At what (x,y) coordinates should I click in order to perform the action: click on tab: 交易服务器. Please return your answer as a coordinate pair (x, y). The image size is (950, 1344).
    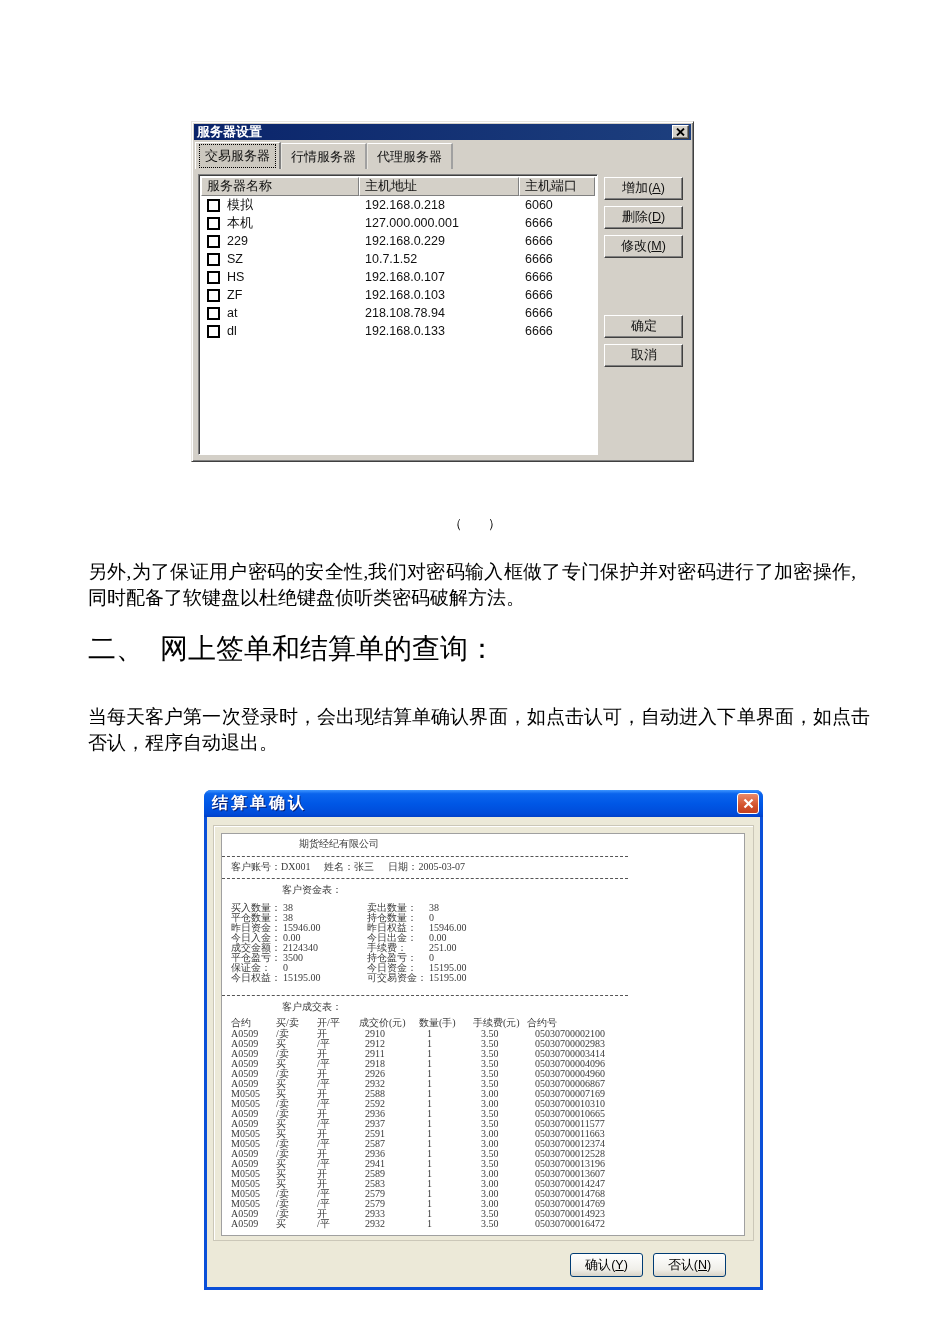
    Looking at the image, I should click on (238, 155).